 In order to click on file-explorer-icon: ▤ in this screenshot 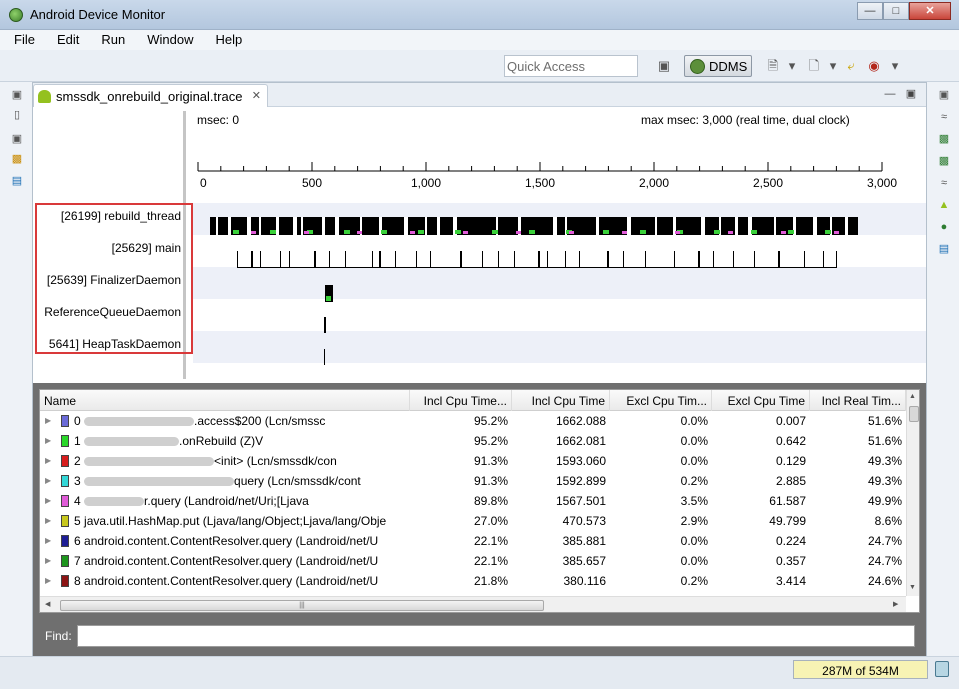, I will do `click(944, 249)`.